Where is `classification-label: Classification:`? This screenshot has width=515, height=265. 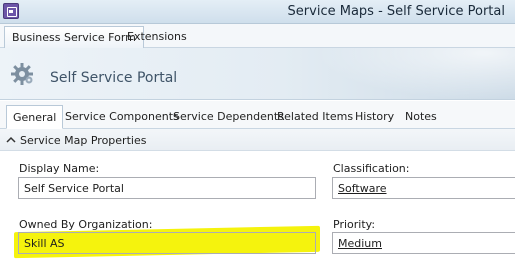
classification-label: Classification: is located at coordinates (371, 168).